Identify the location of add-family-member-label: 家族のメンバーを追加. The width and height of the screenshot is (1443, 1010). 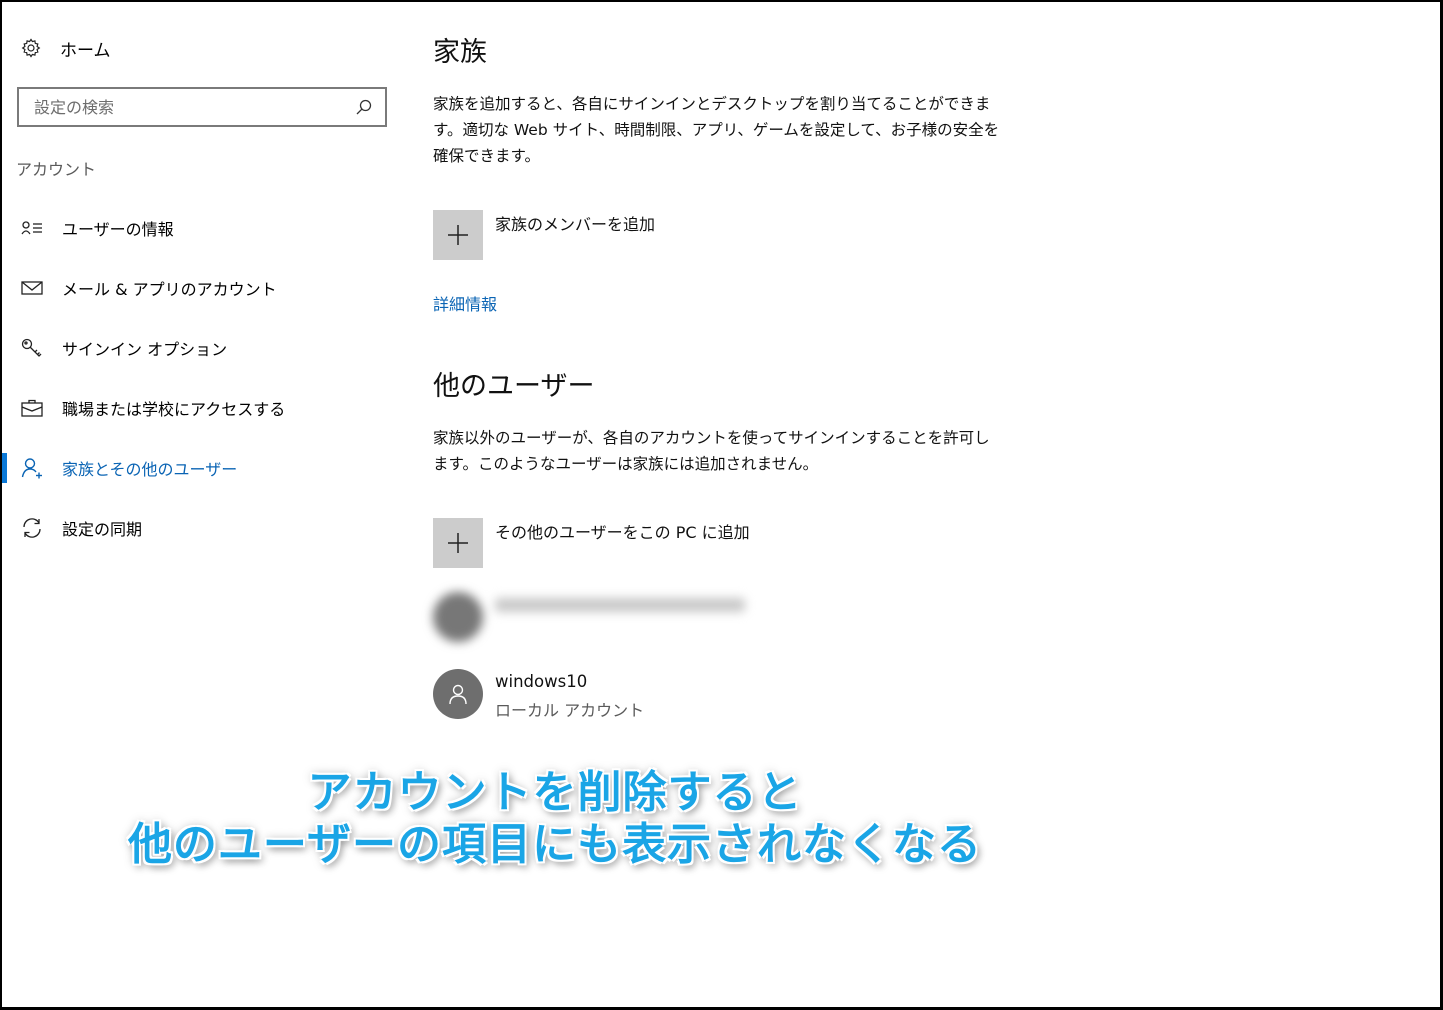
(575, 223).